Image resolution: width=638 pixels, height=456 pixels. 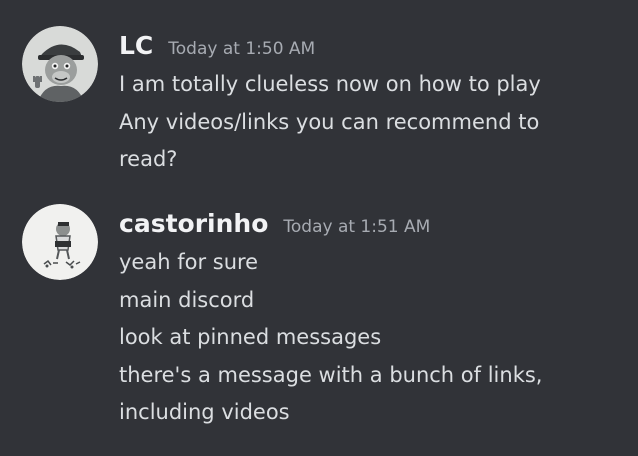 What do you see at coordinates (193, 224) in the screenshot?
I see `username: castorinho` at bounding box center [193, 224].